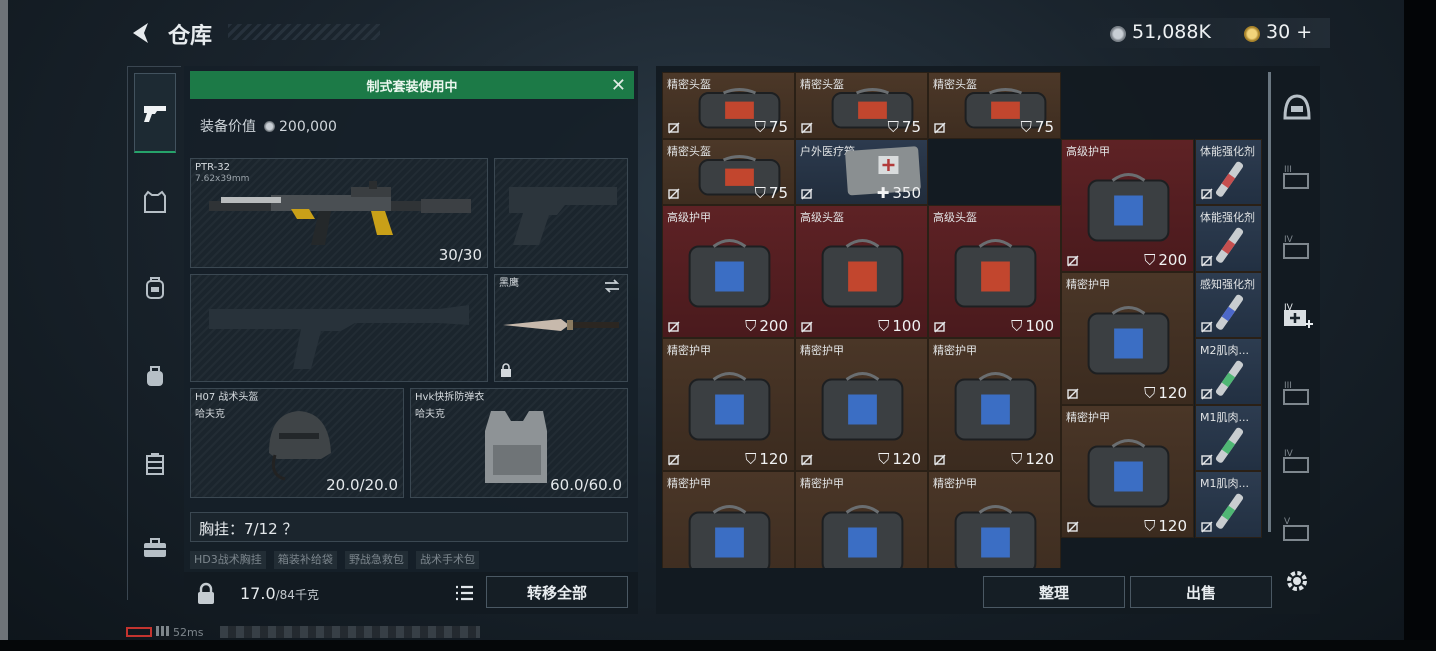  I want to click on helmet-slot: H07 战术头盔 哈夫克 20.0/20.0, so click(297, 443).